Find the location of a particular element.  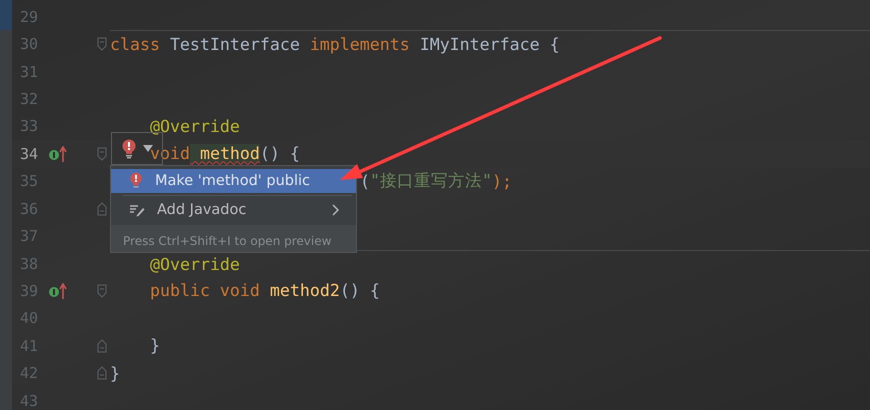

code-token: ( is located at coordinates (365, 181).